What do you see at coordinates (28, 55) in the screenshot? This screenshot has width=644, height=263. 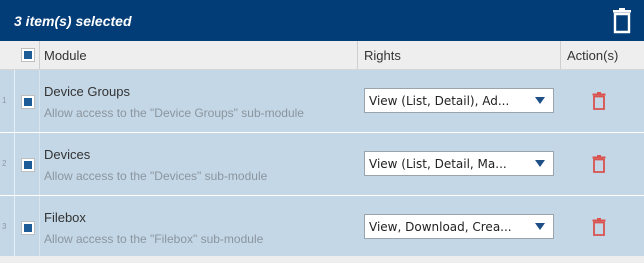 I see `select-all-checkbox` at bounding box center [28, 55].